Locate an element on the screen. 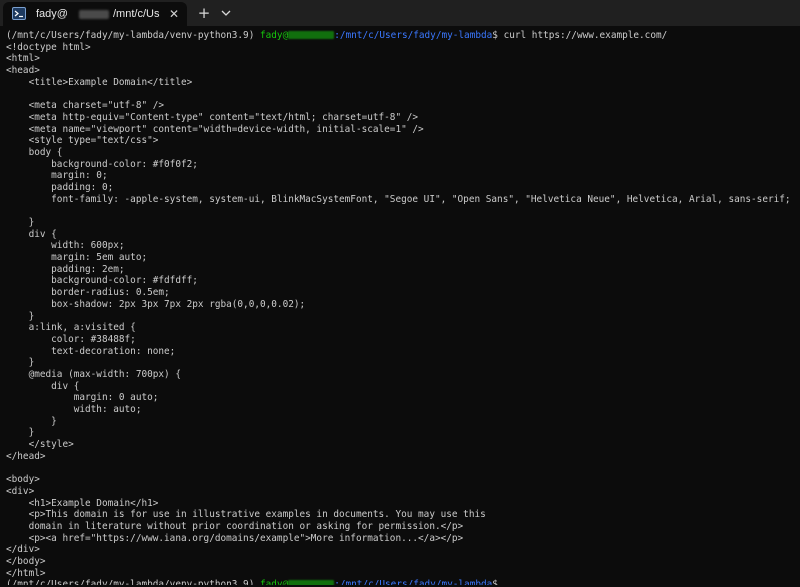 The image size is (800, 587). tab-path: /mnt/c/Us is located at coordinates (136, 14).